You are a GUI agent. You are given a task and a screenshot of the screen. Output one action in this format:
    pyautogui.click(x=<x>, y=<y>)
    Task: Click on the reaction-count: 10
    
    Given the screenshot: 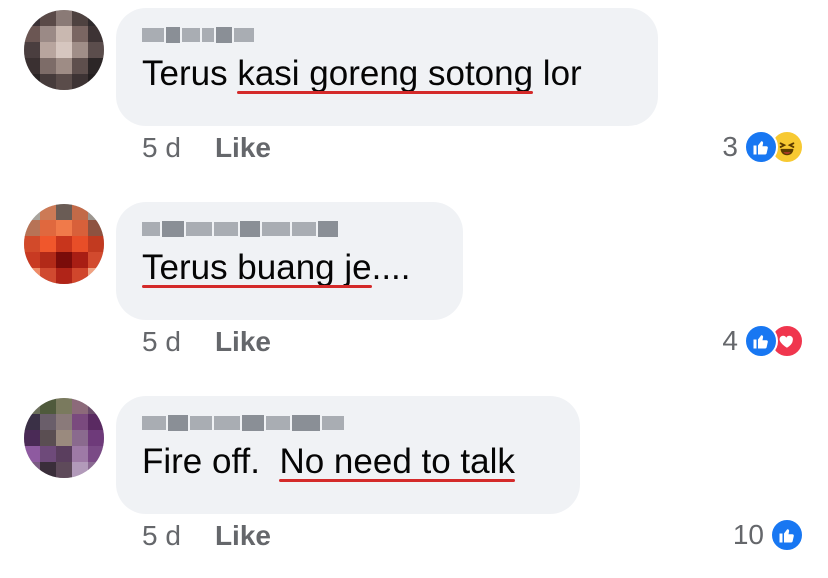 What is the action you would take?
    pyautogui.click(x=748, y=534)
    